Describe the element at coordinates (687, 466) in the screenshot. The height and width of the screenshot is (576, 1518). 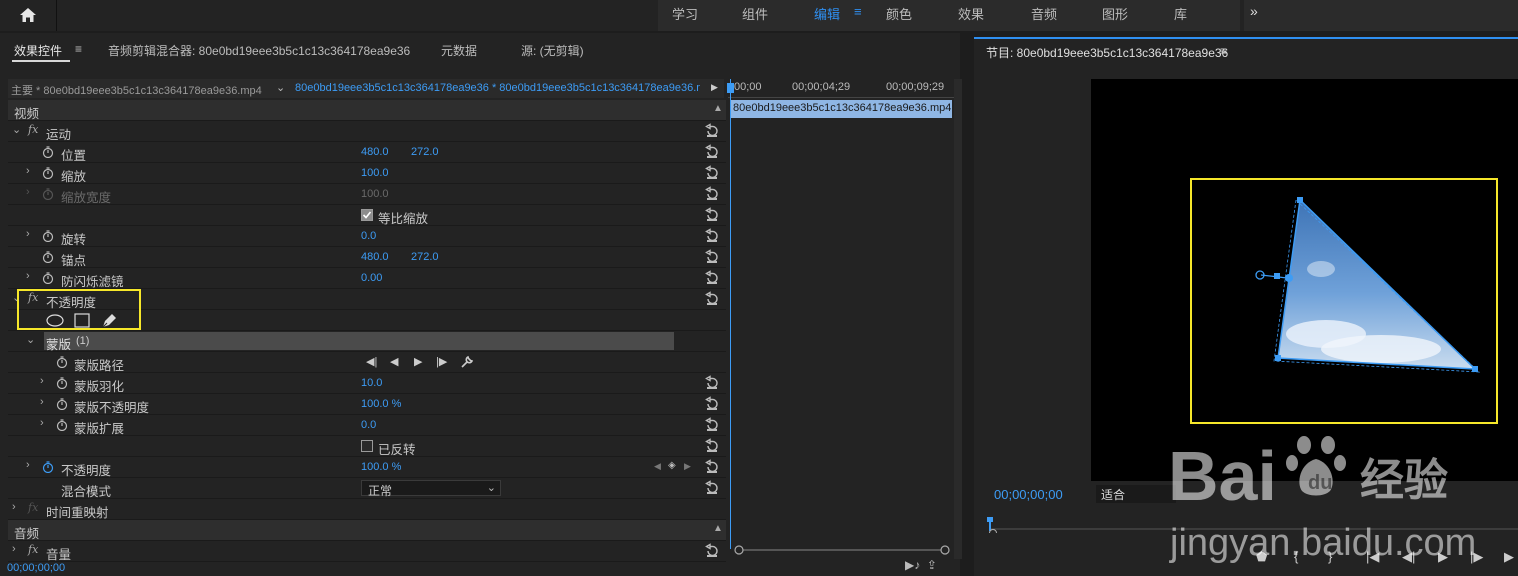
I see `next-keyframe-icon: ▶` at that location.